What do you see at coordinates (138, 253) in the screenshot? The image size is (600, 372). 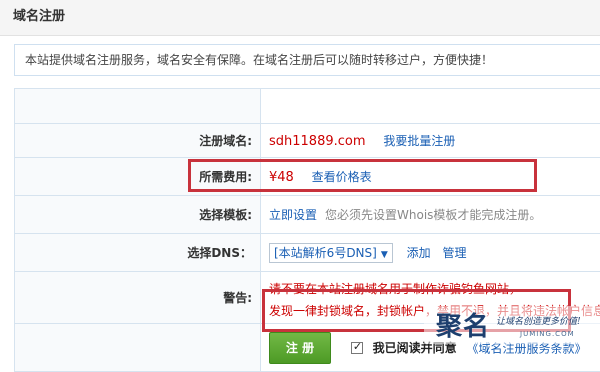 I see `dns-label: 选择DNS：` at bounding box center [138, 253].